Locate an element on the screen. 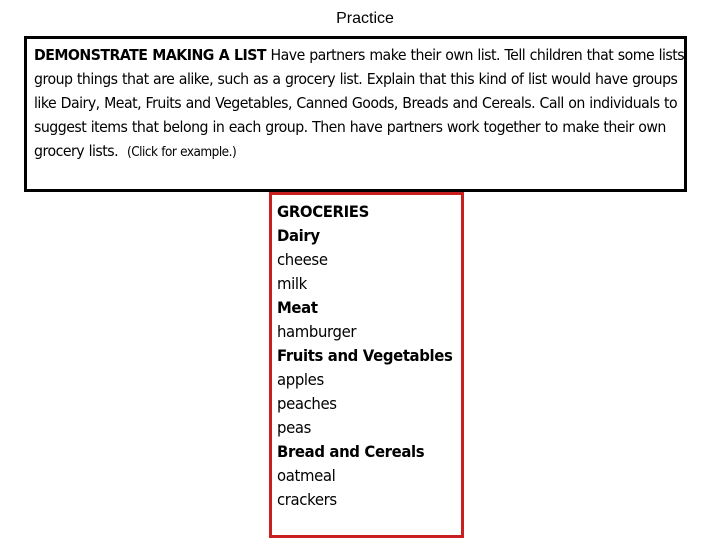  list-category: Fruits and Vegetables is located at coordinates (365, 355).